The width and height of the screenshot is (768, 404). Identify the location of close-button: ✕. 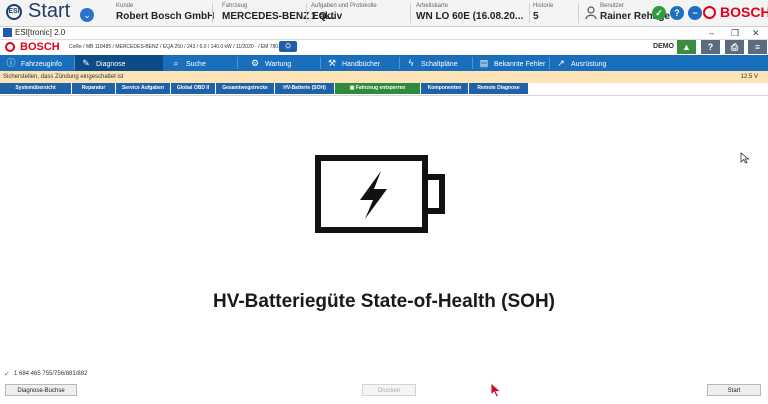
(756, 33).